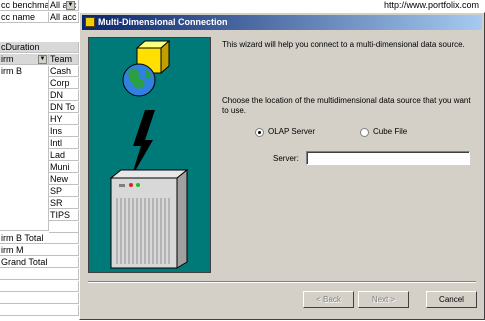  Describe the element at coordinates (90, 22) in the screenshot. I see `cube-title-icon` at that location.